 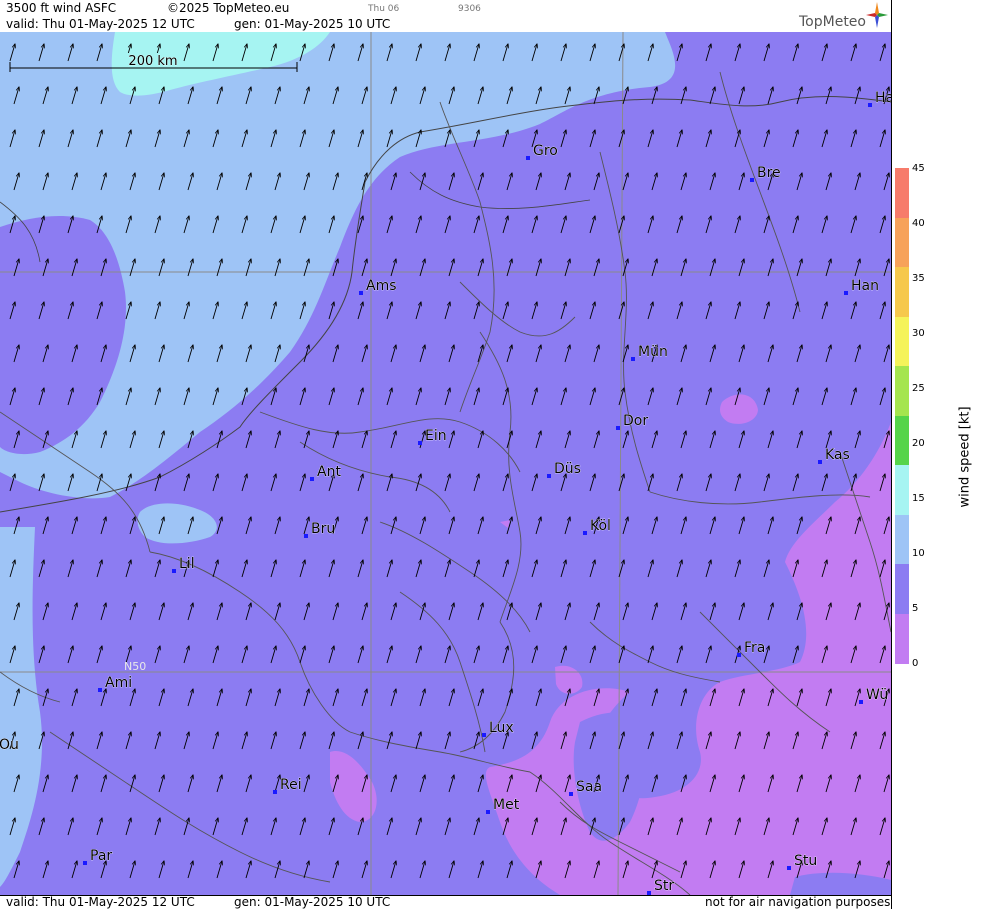 What do you see at coordinates (798, 902) in the screenshot?
I see `footer-disclaimer: not for air navigation purposes` at bounding box center [798, 902].